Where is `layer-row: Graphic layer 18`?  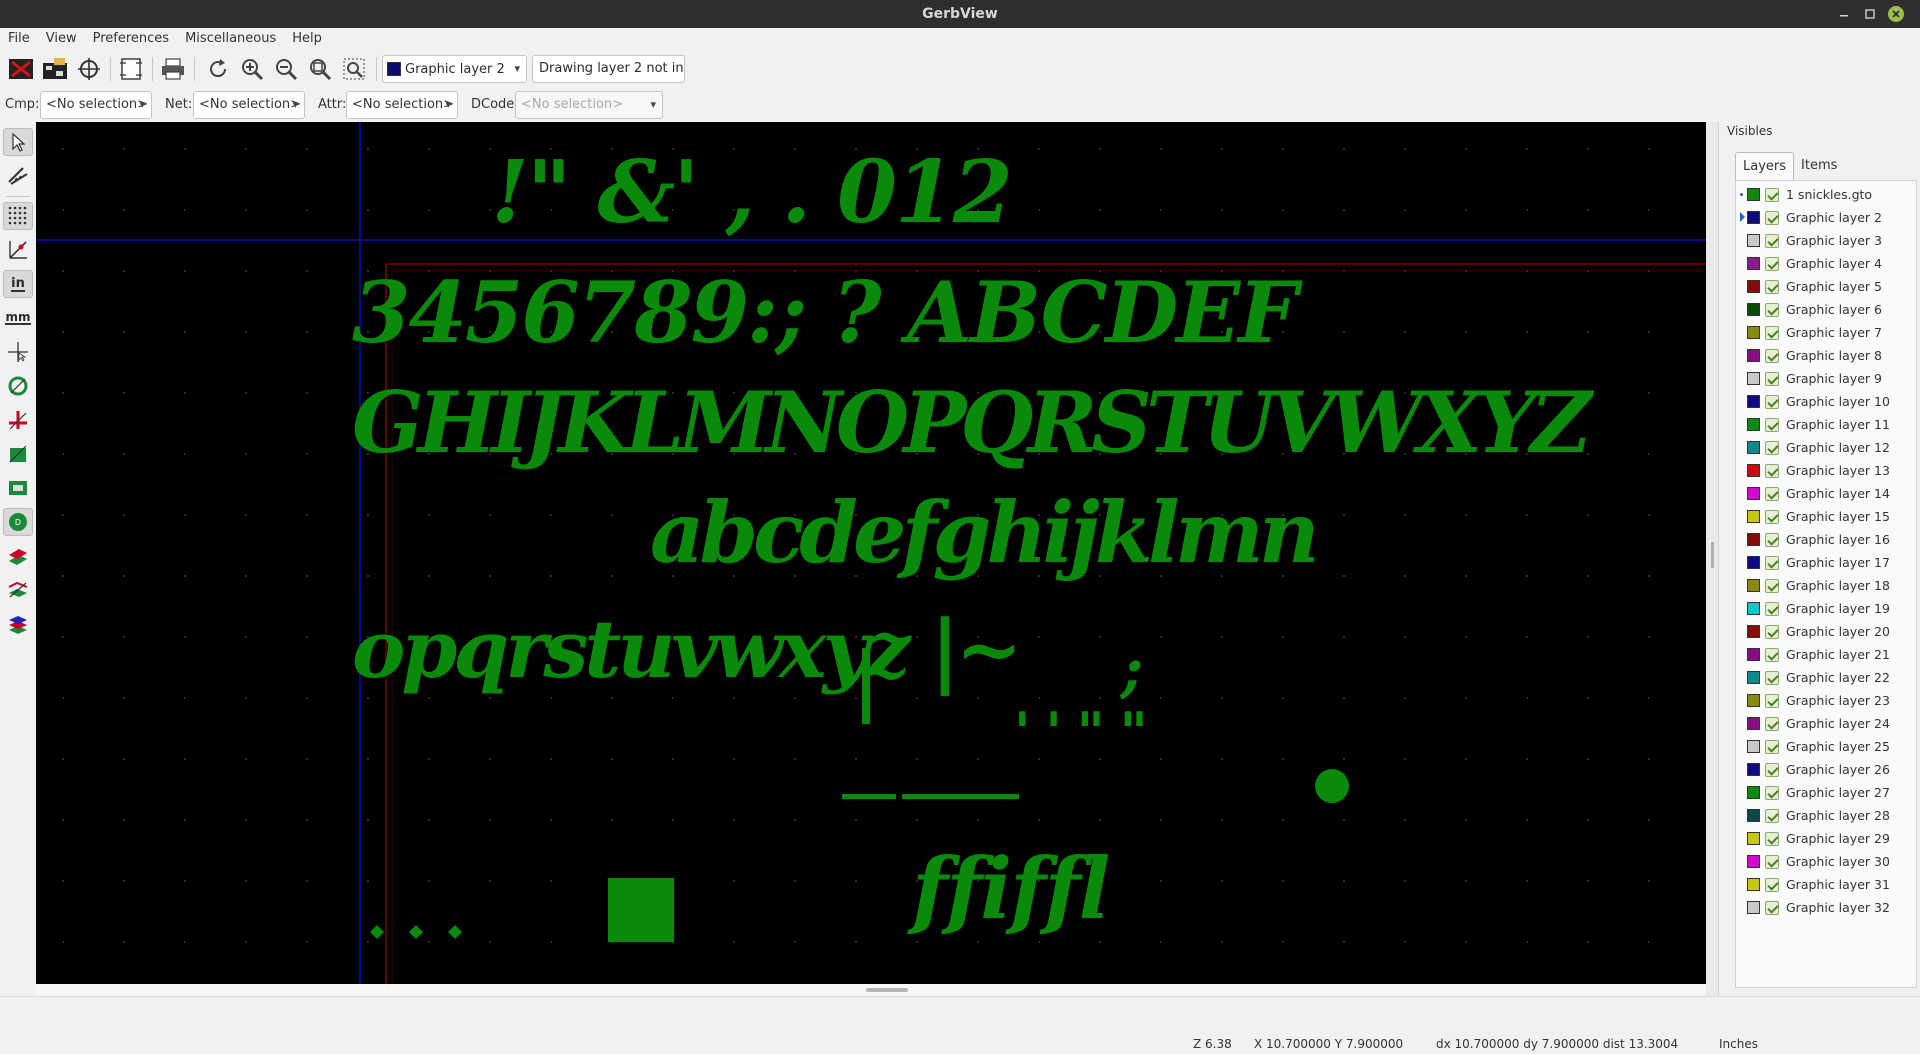
layer-row: Graphic layer 18 is located at coordinates (1826, 585).